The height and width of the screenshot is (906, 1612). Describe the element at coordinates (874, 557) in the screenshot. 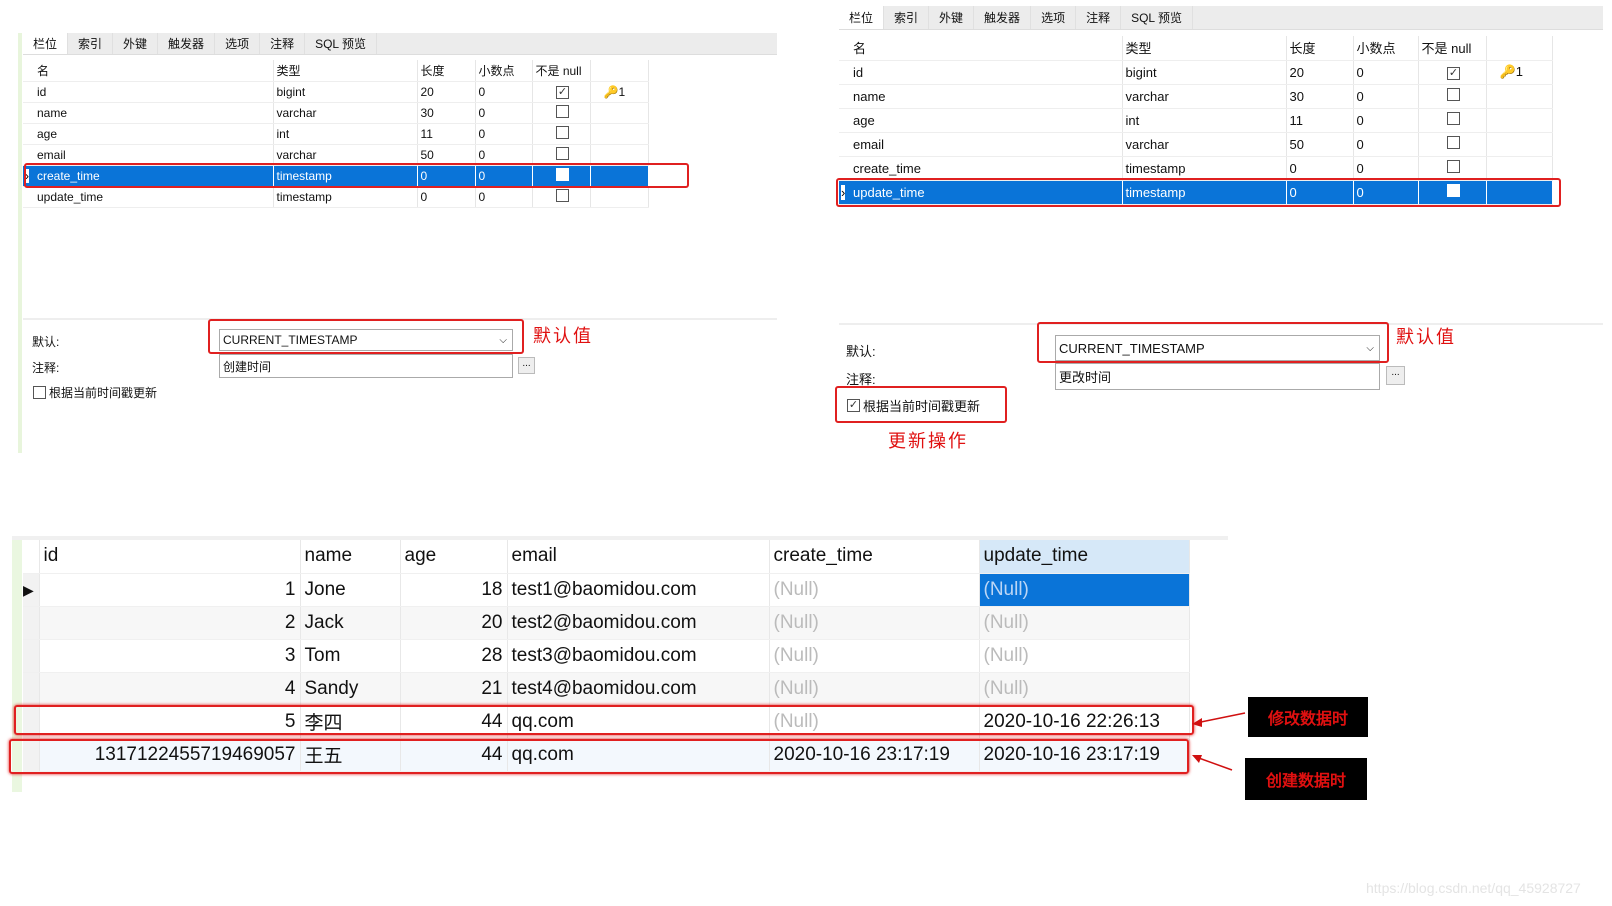

I see `results-column-header: create_time` at that location.